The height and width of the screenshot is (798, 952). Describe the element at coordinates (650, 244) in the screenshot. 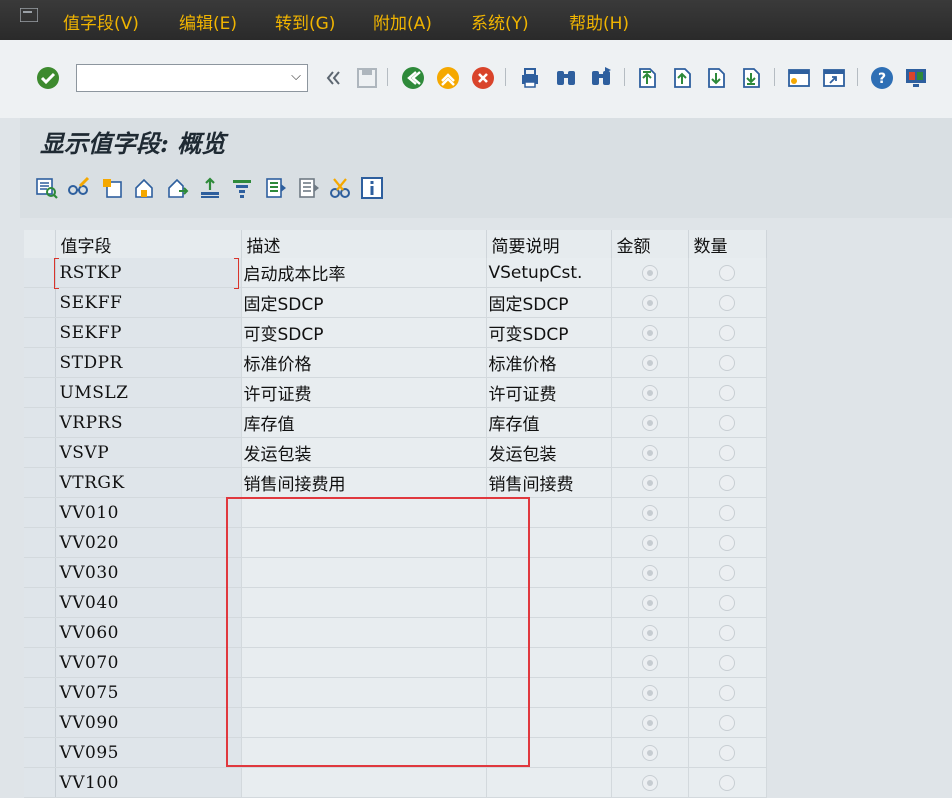

I see `column-header-amount: 金额` at that location.